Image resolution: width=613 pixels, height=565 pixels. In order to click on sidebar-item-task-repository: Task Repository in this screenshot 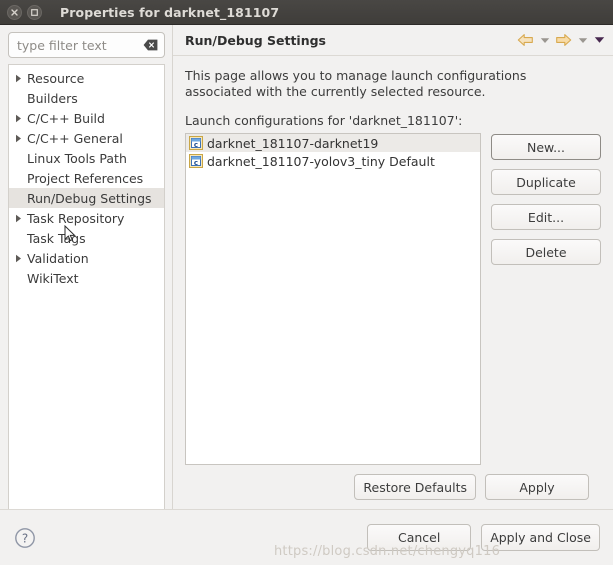, I will do `click(86, 218)`.